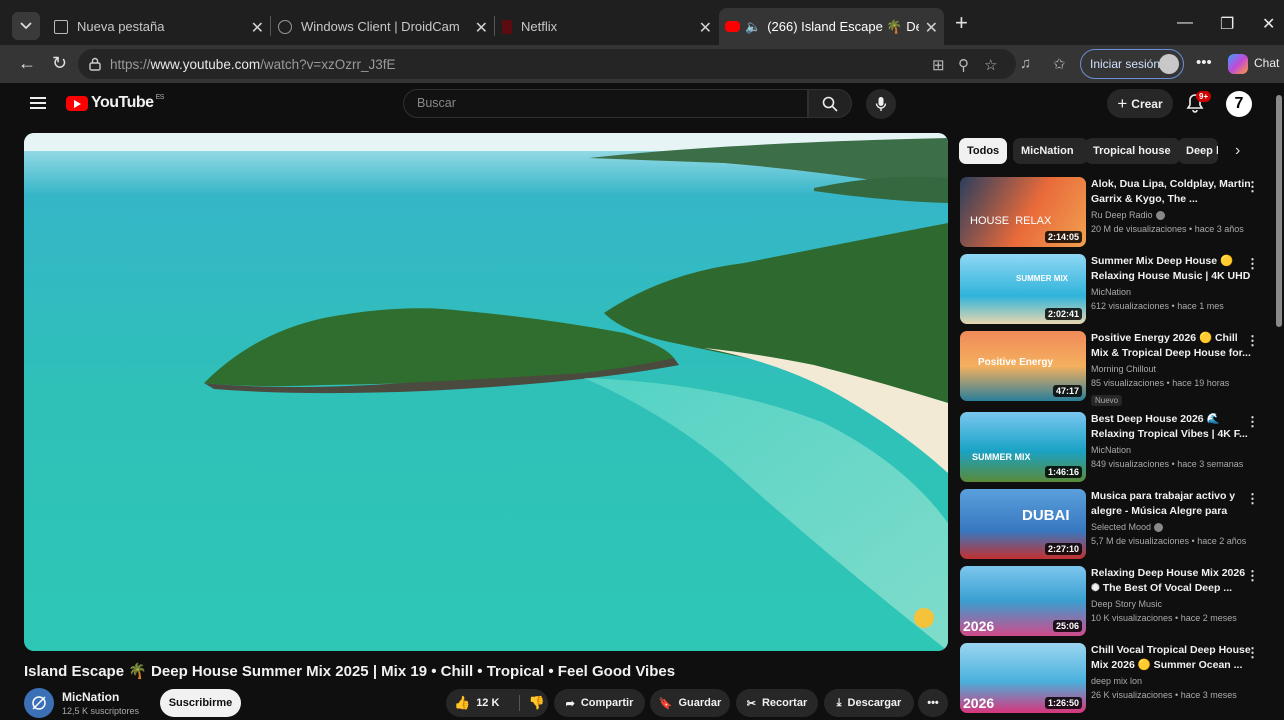  I want to click on tab-netflix: Netflix ✕, so click(607, 26).